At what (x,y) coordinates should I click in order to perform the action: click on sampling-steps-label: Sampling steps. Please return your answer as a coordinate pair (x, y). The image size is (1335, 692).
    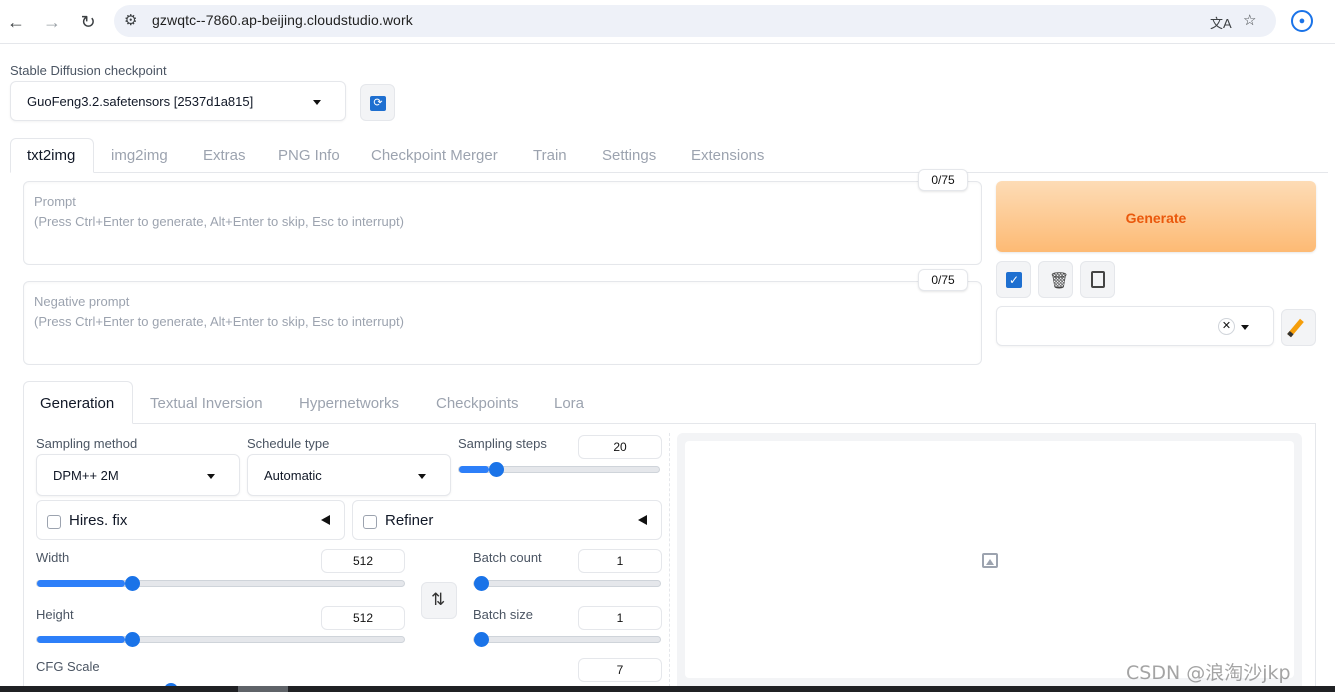
    Looking at the image, I should click on (502, 443).